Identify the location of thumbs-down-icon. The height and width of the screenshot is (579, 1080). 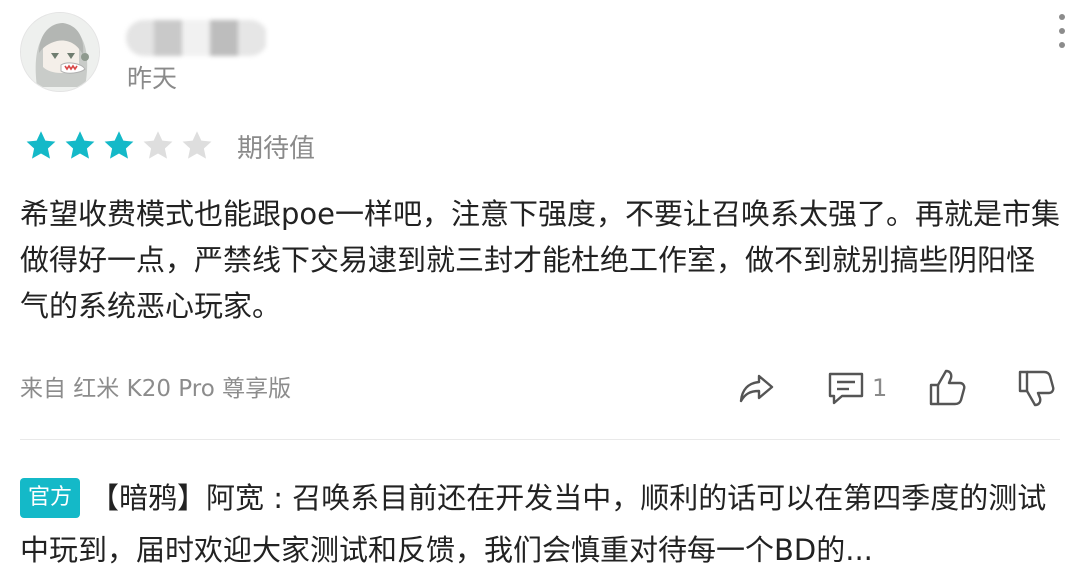
(1036, 388).